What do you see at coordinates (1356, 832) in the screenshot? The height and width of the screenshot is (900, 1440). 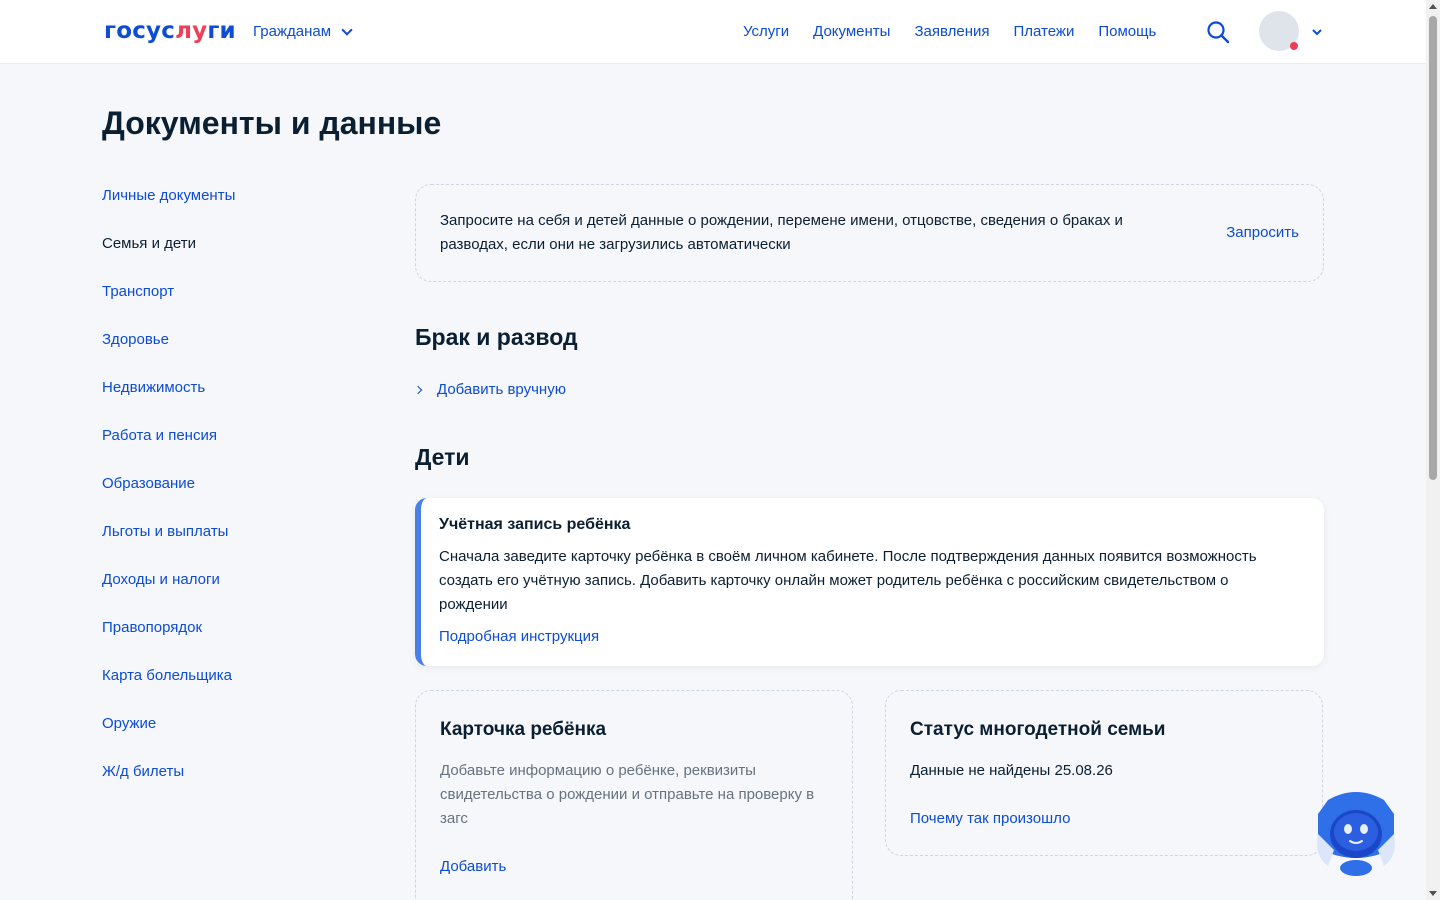 I see `assistant-robot-icon` at bounding box center [1356, 832].